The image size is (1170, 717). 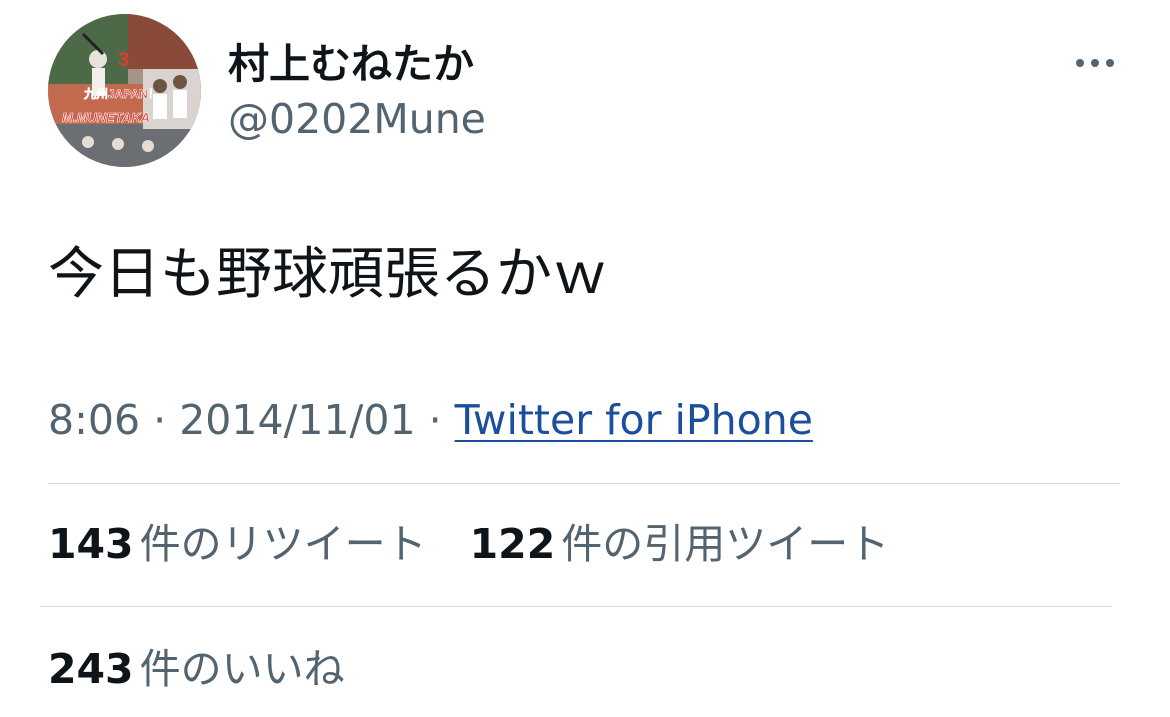 I want to click on quotes-stat: 122 件の引用ツイート, so click(x=680, y=544).